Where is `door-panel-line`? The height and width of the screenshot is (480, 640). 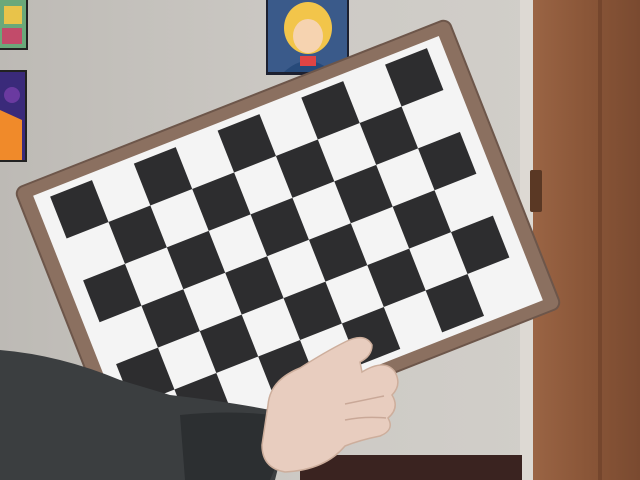
door-panel-line is located at coordinates (600, 240).